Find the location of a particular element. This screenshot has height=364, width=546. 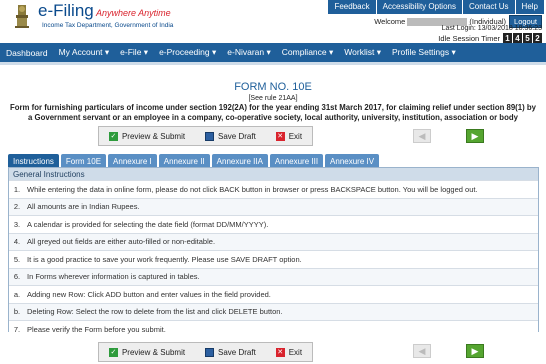

item-text: All amounts are in Indian Rupees. is located at coordinates (83, 207).